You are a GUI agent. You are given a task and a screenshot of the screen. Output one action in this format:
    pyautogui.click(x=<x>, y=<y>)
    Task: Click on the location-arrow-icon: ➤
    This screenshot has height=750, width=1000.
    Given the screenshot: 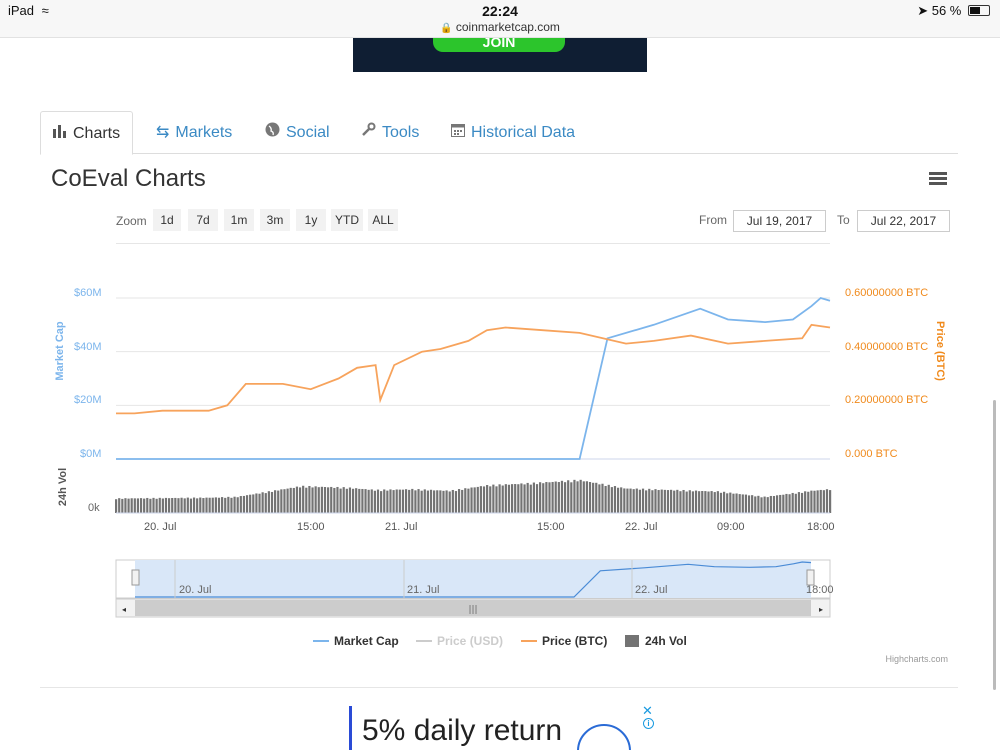 What is the action you would take?
    pyautogui.click(x=923, y=10)
    